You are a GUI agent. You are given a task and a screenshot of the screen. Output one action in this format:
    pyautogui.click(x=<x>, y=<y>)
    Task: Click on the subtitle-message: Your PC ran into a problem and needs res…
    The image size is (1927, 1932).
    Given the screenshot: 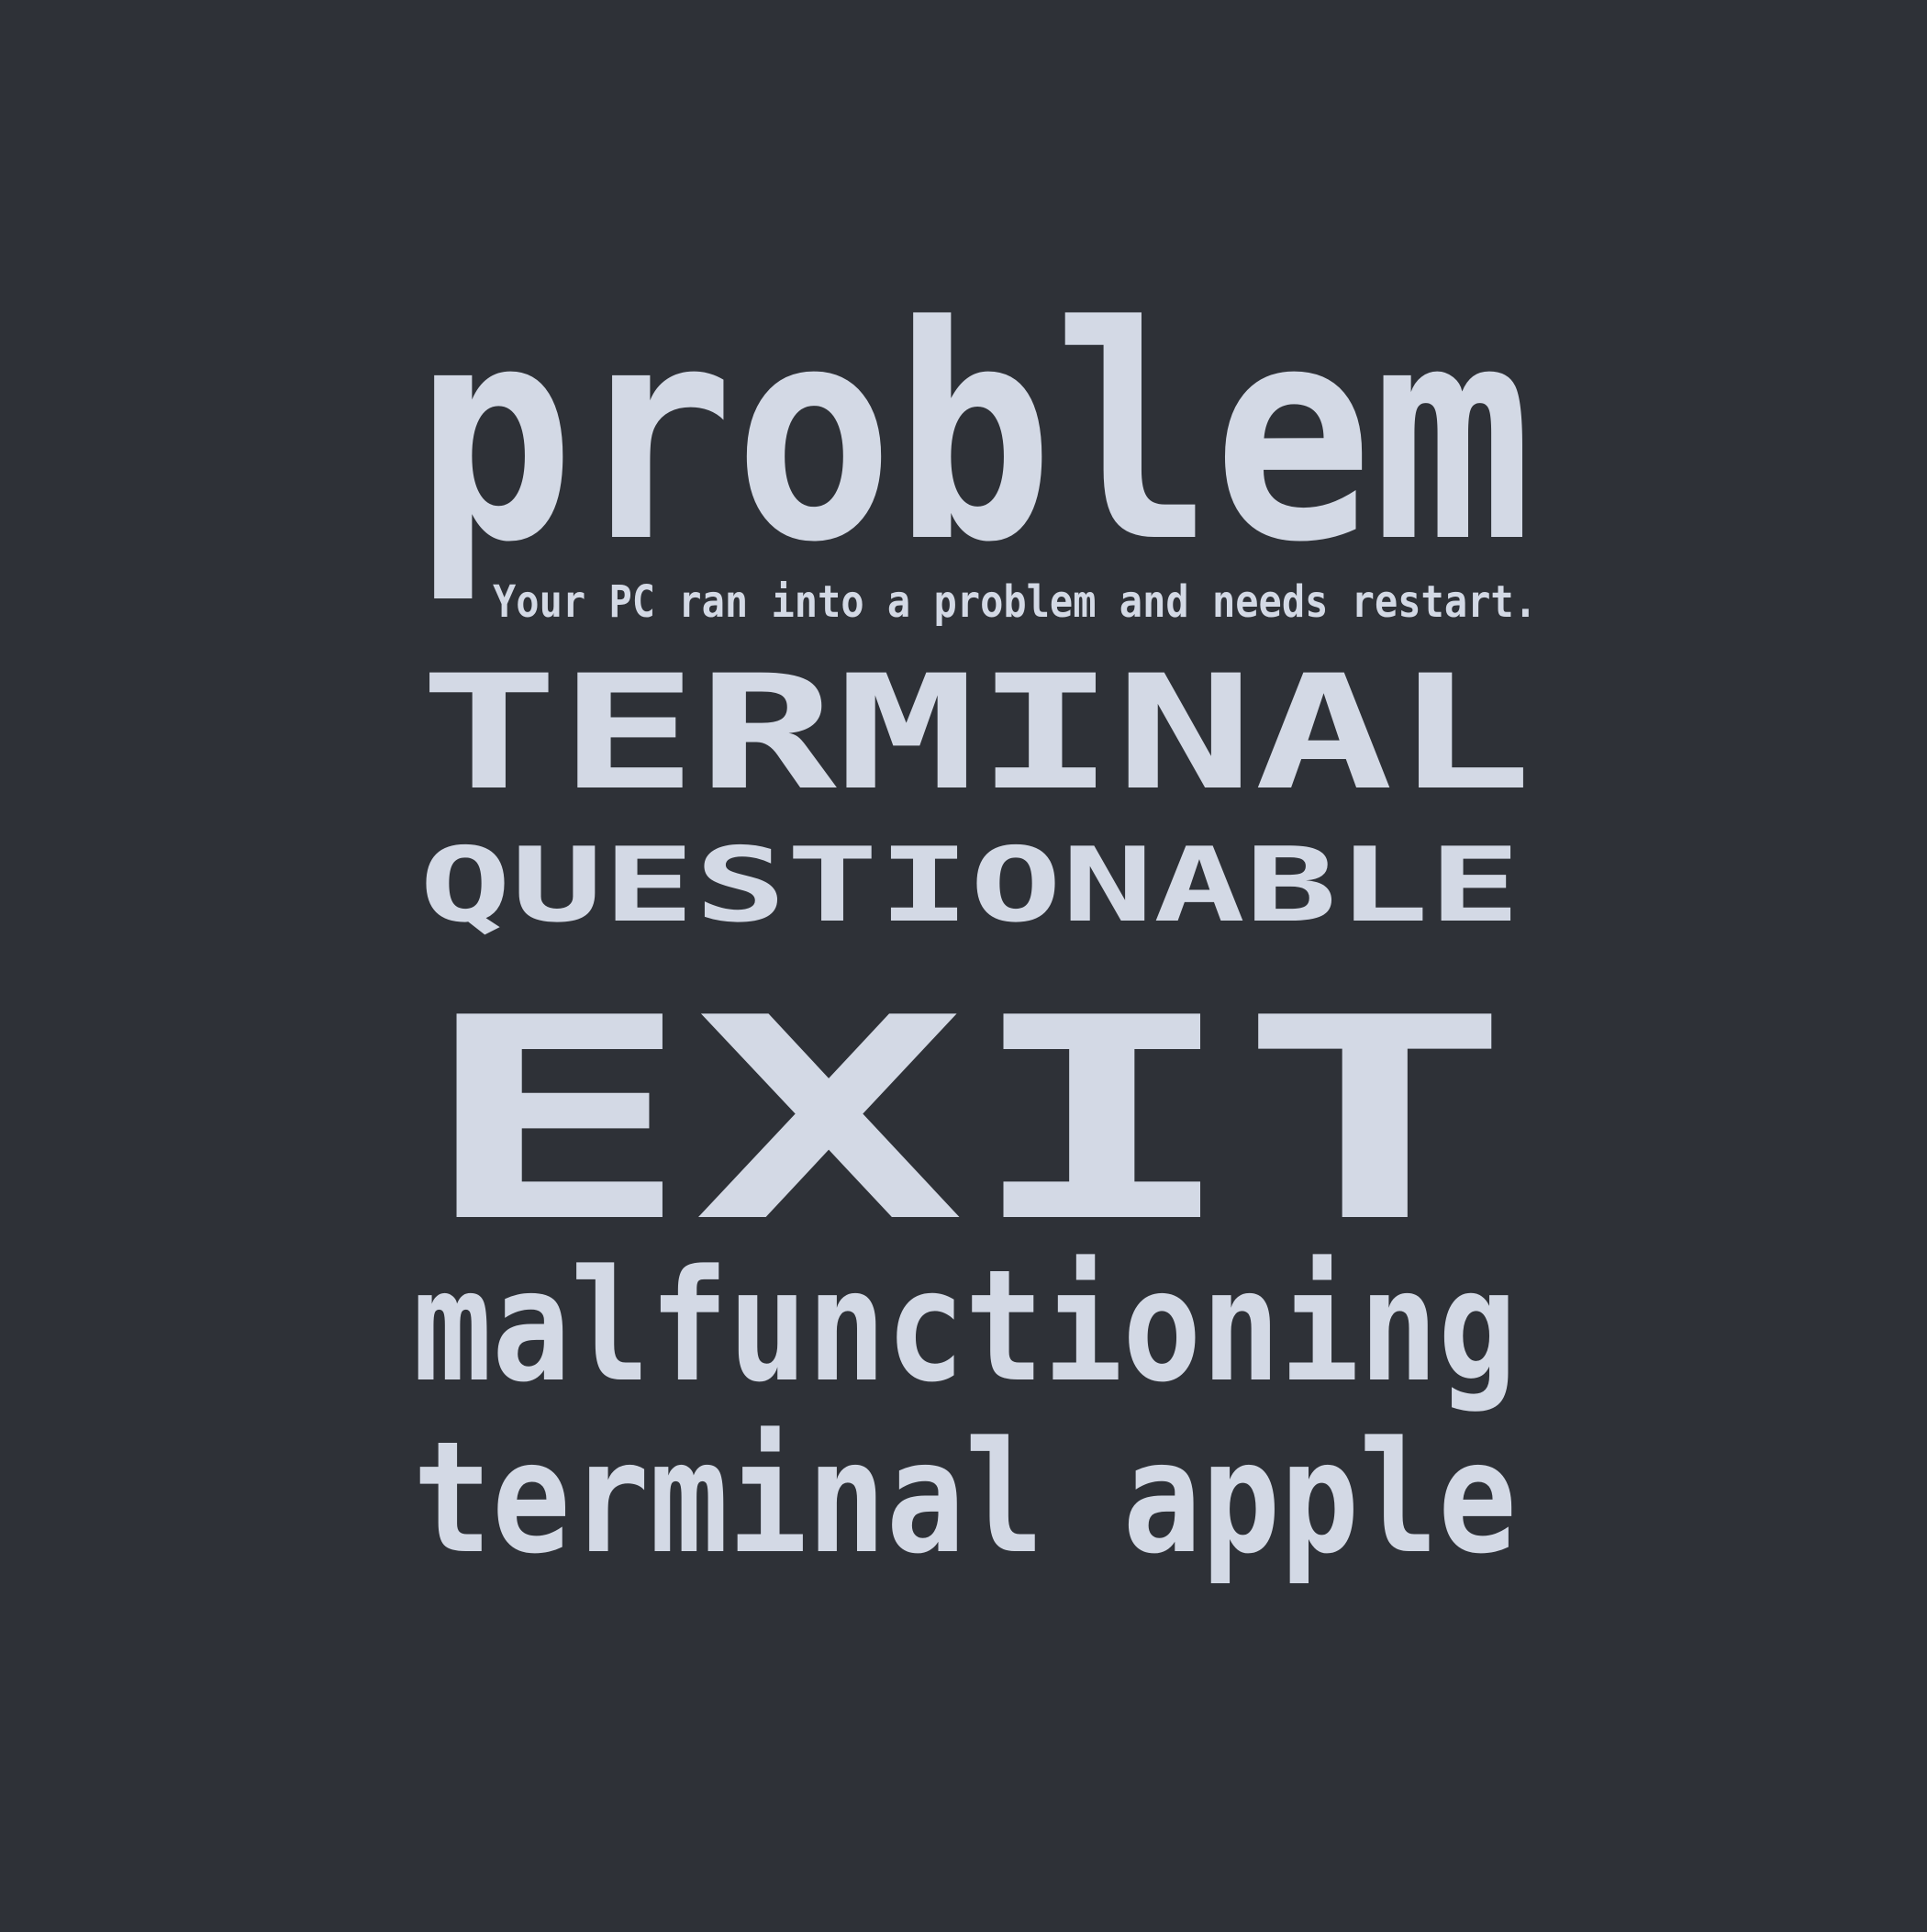 What is the action you would take?
    pyautogui.click(x=1015, y=602)
    